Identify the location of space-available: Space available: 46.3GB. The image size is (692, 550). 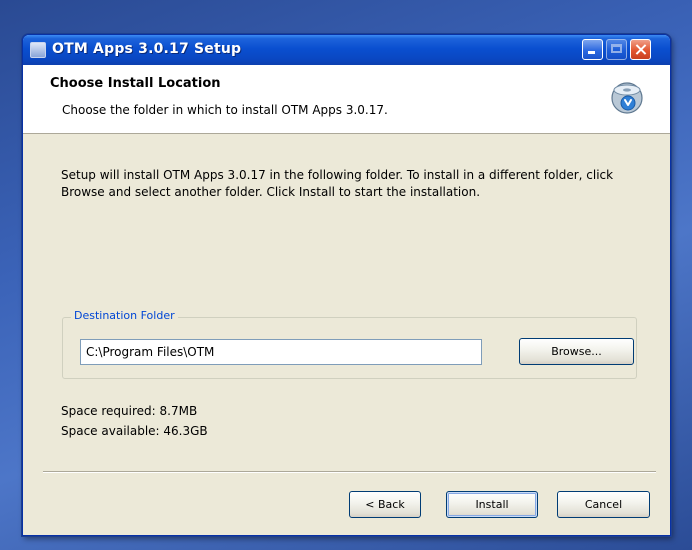
(134, 431).